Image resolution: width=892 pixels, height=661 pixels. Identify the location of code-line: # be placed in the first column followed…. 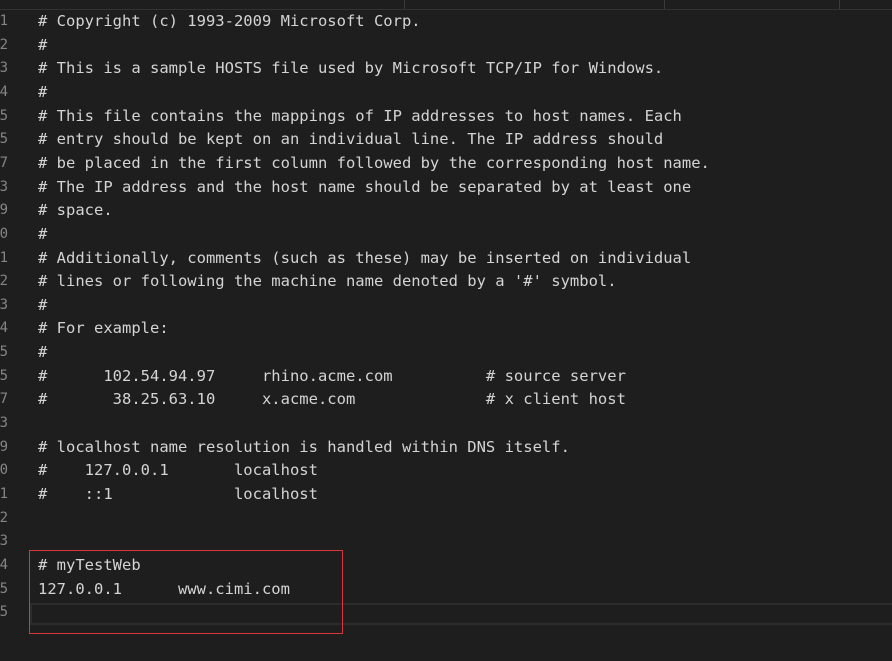
(374, 163).